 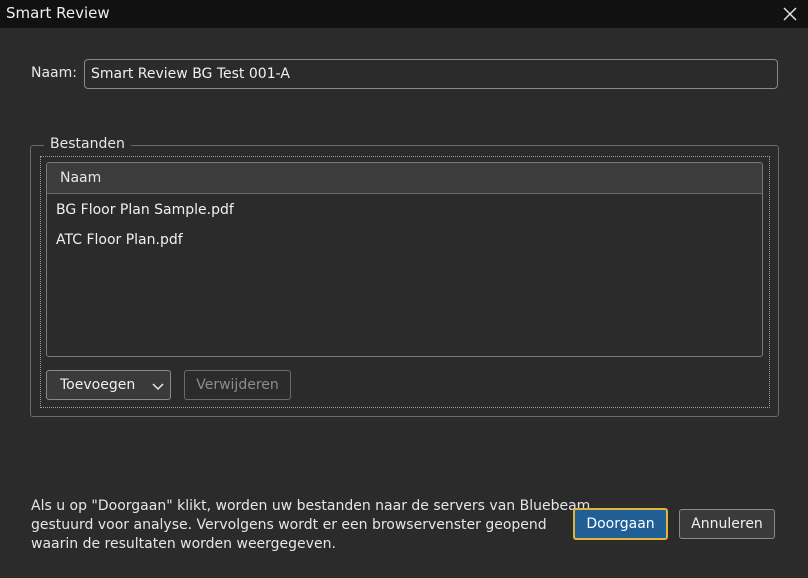 What do you see at coordinates (727, 524) in the screenshot?
I see `cancel-button: Annuleren` at bounding box center [727, 524].